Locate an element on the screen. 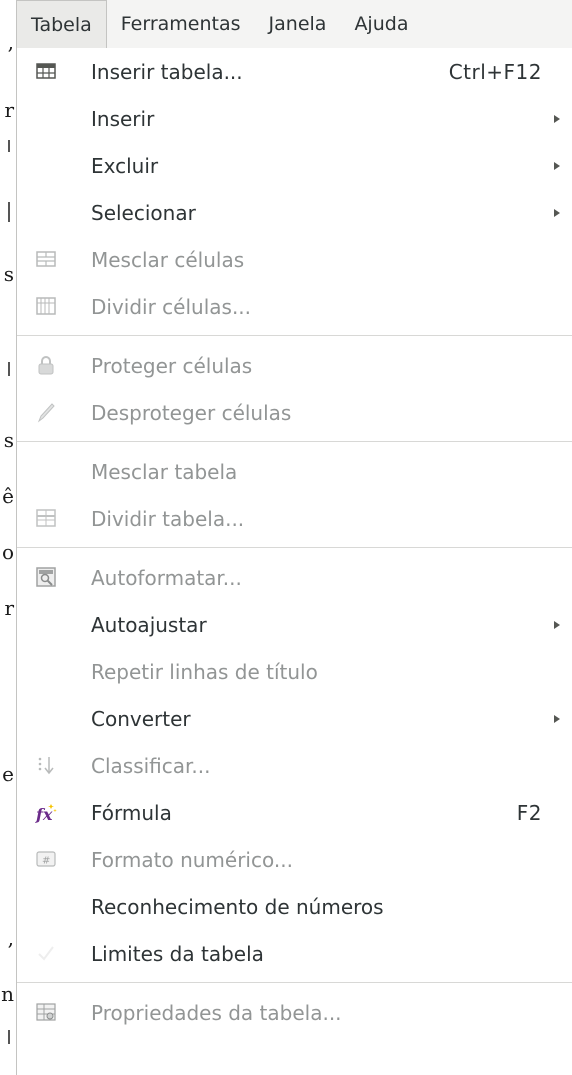 The width and height of the screenshot is (572, 1075). menu-item-shortcut: Ctrl+F12 is located at coordinates (495, 71).